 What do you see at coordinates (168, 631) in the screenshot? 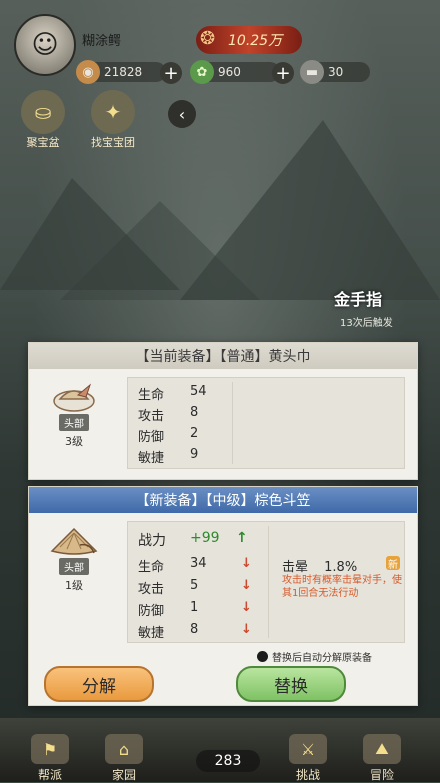
I see `stat-row: 敏捷 8` at bounding box center [168, 631].